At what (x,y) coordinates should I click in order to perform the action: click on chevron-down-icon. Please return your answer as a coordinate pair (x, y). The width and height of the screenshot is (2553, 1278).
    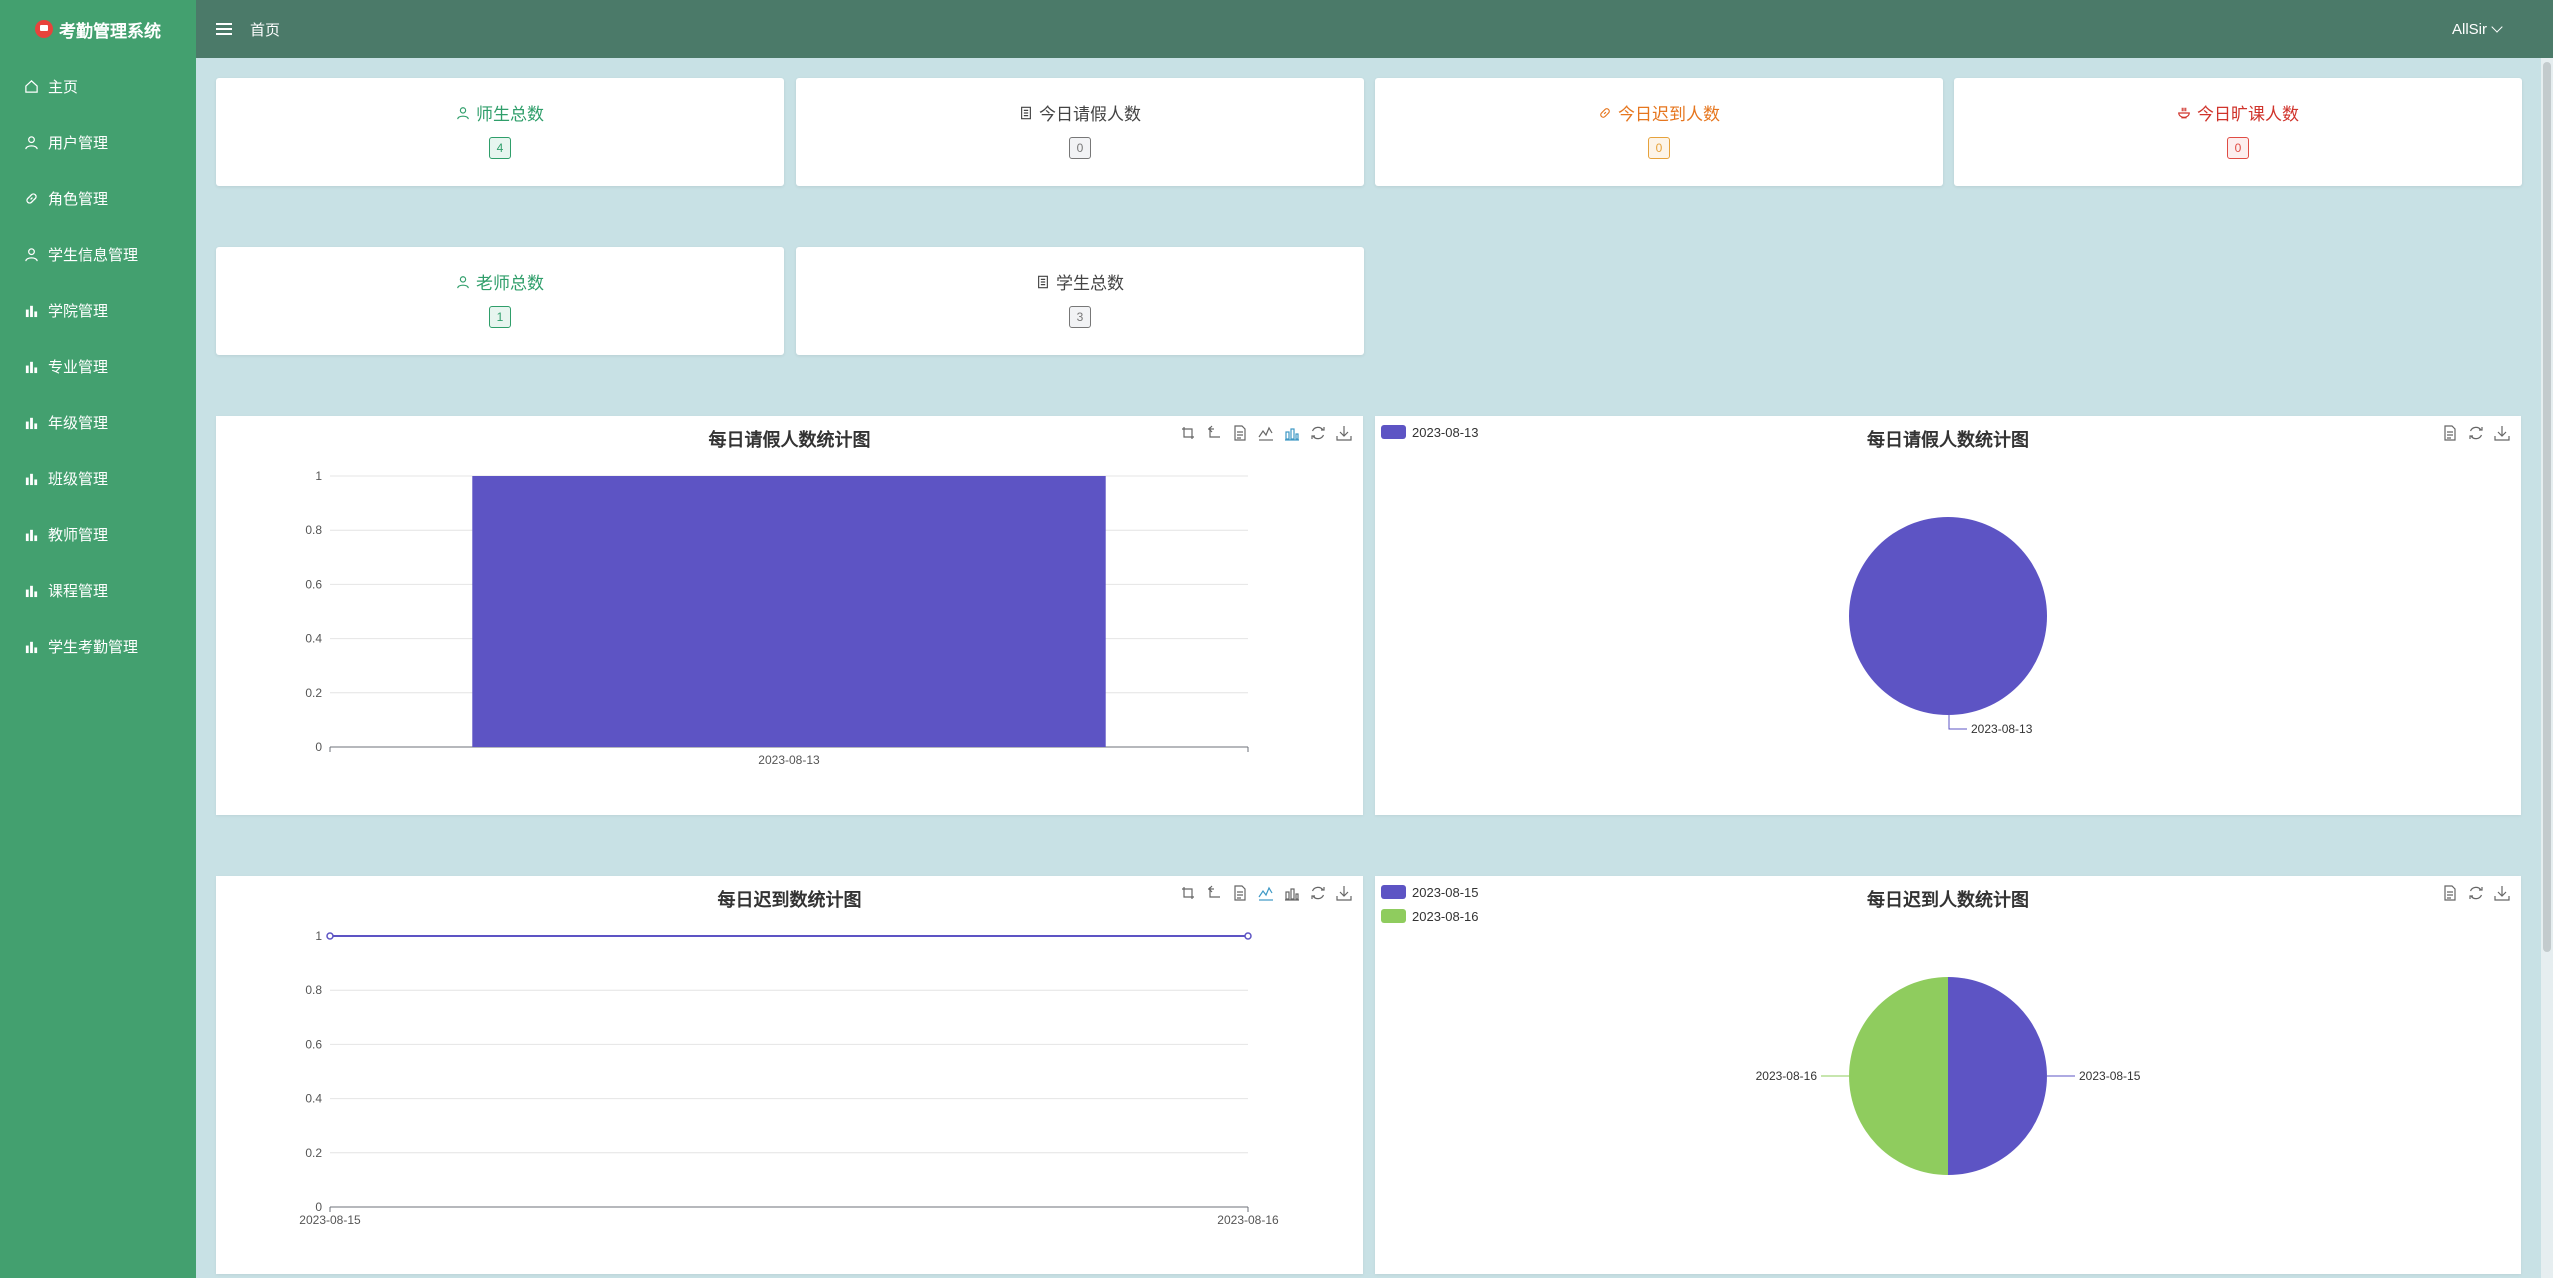
    Looking at the image, I should click on (2497, 27).